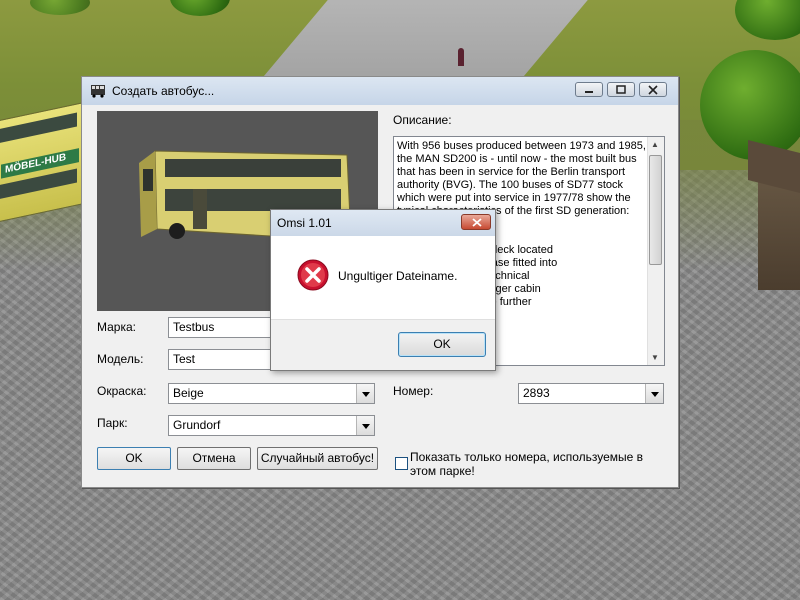 Image resolution: width=800 pixels, height=600 pixels. Describe the element at coordinates (442, 344) in the screenshot. I see `error-ok-button: OK` at that location.